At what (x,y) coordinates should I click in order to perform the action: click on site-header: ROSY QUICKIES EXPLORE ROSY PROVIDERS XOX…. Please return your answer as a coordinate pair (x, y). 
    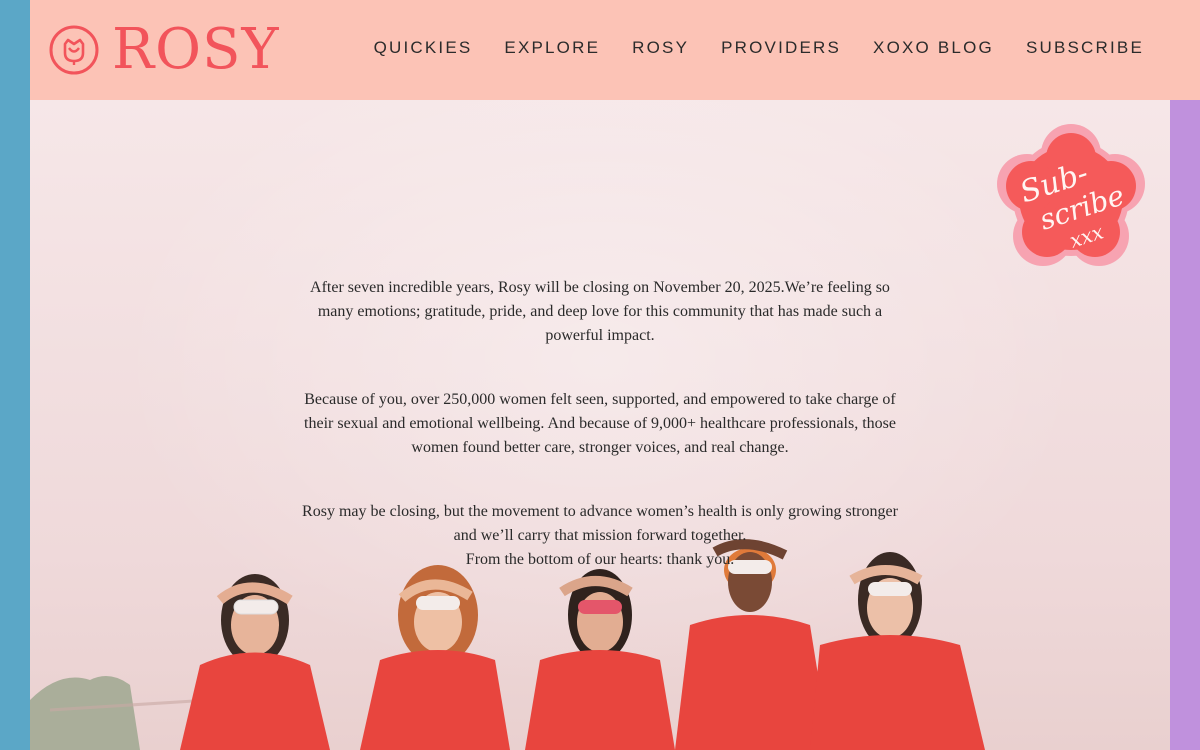
    Looking at the image, I should click on (615, 50).